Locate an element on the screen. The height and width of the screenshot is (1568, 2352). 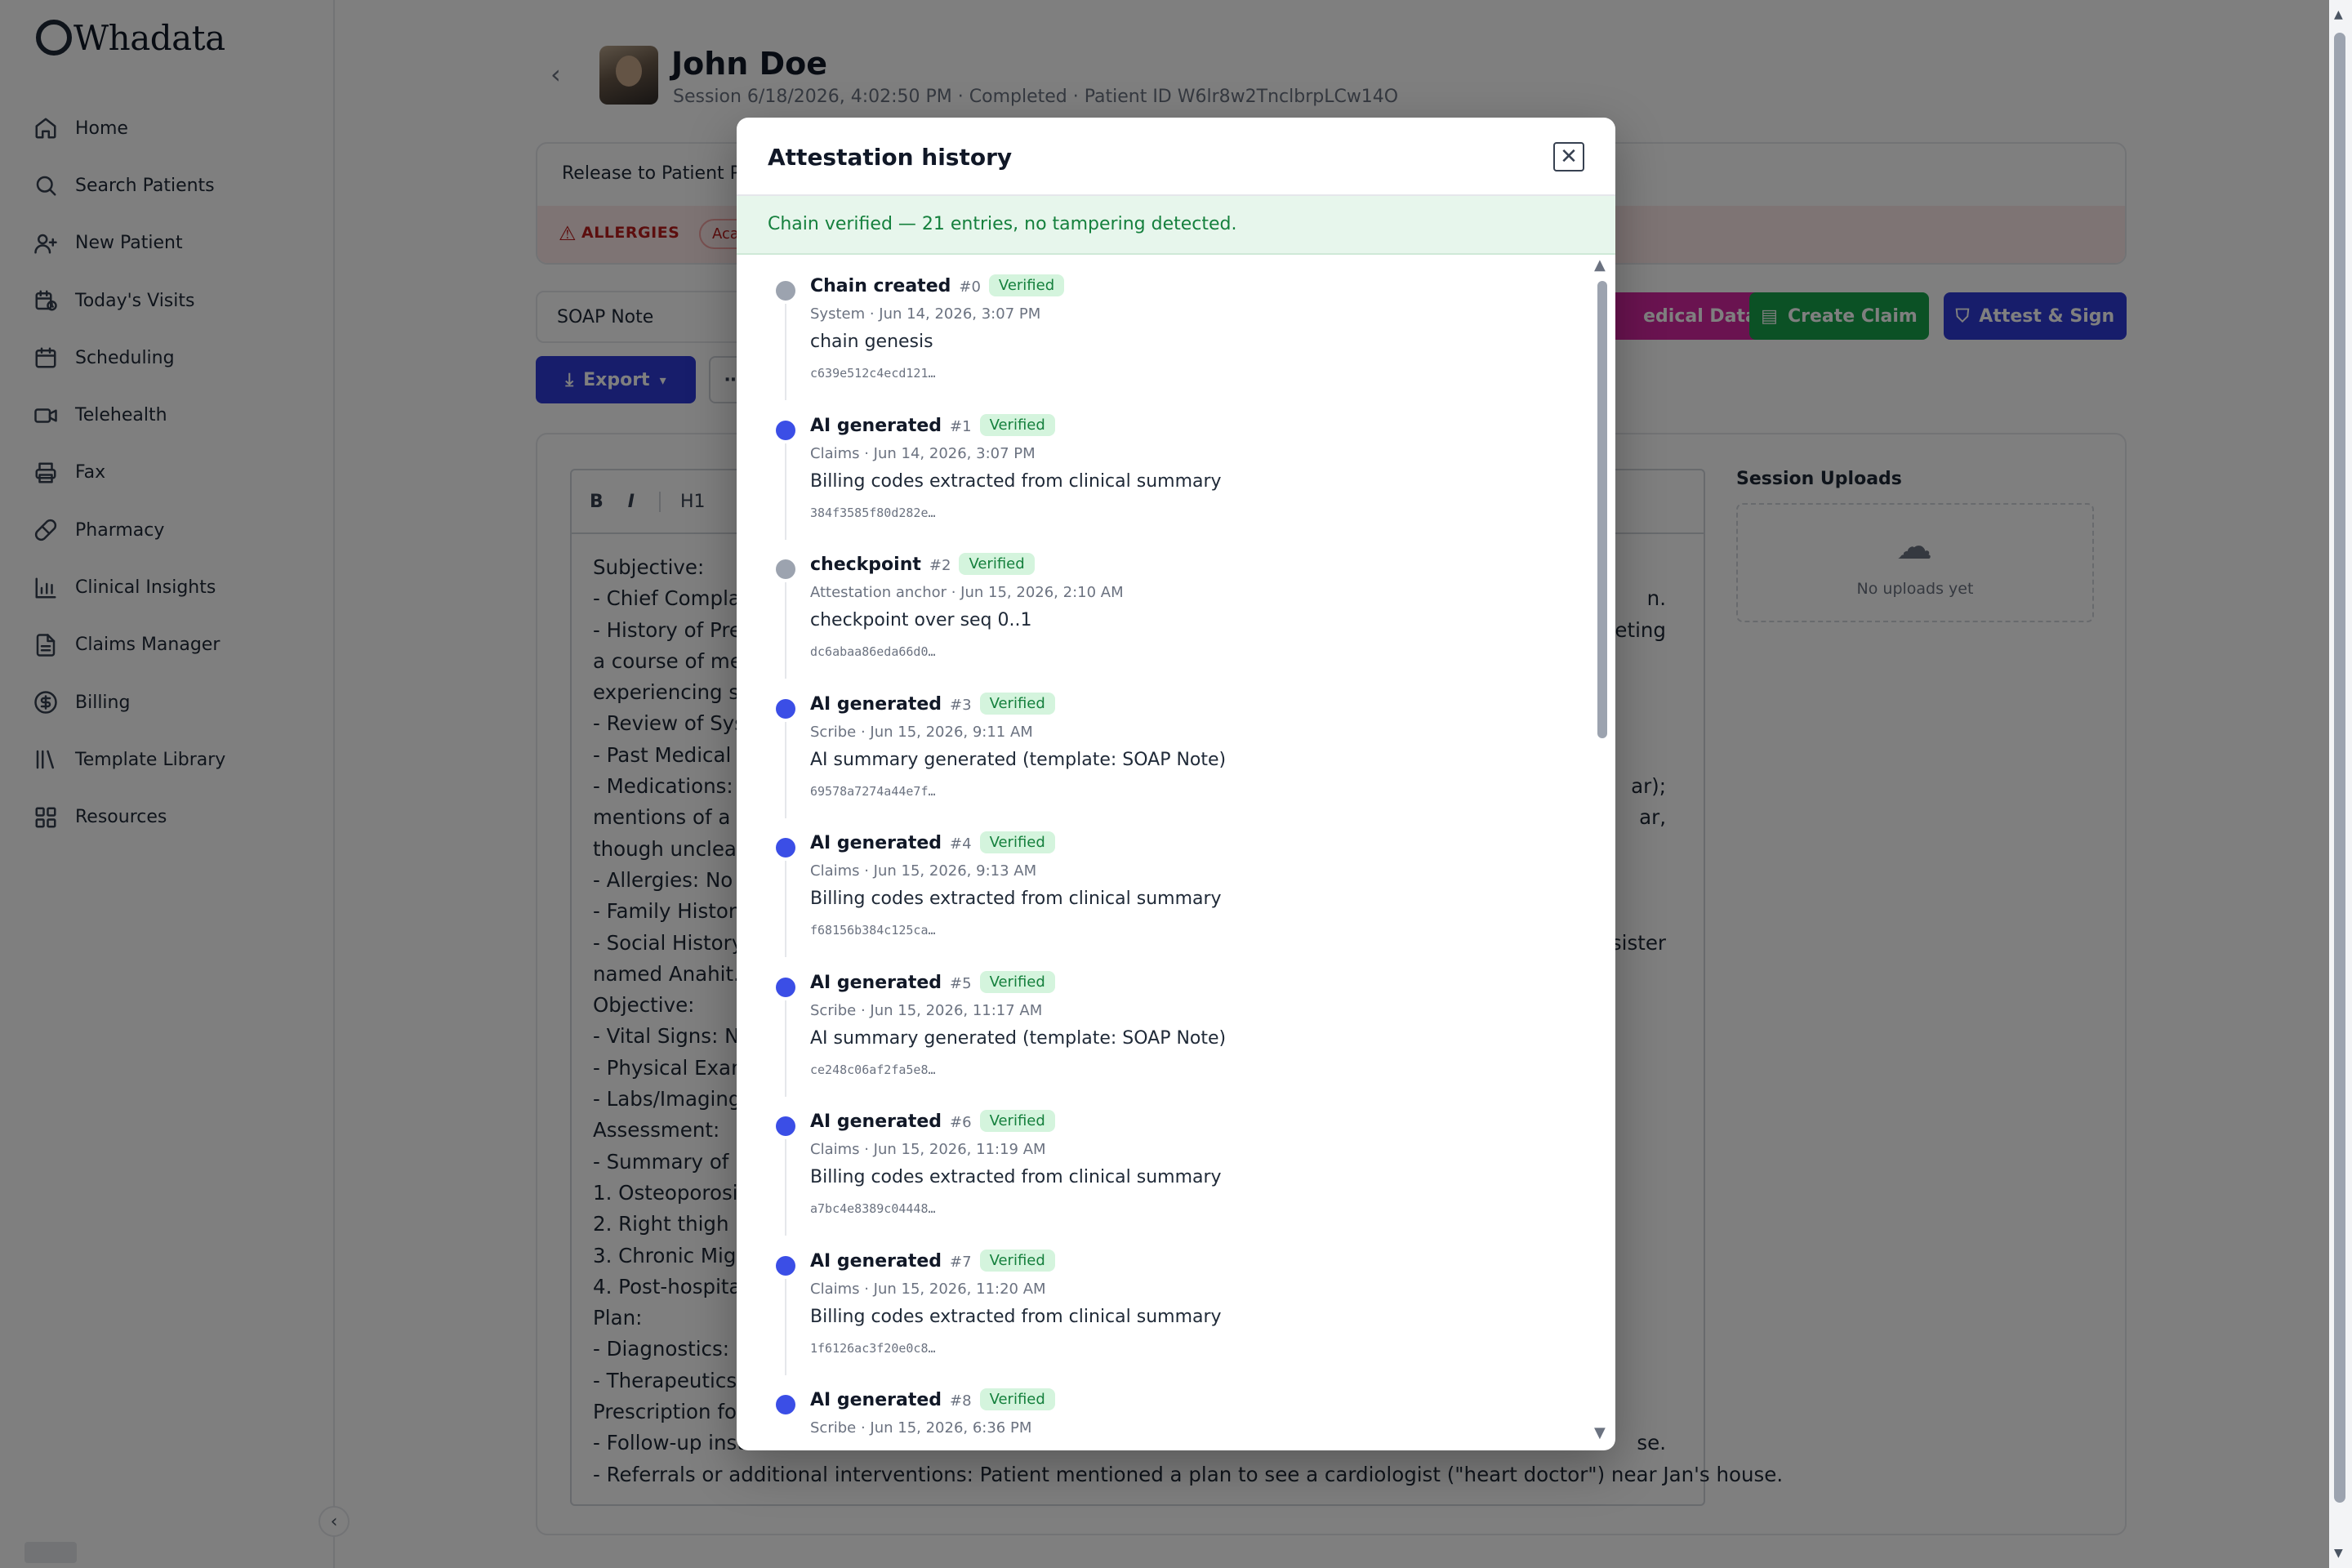
page-scroll-thumb is located at coordinates (2339, 768).